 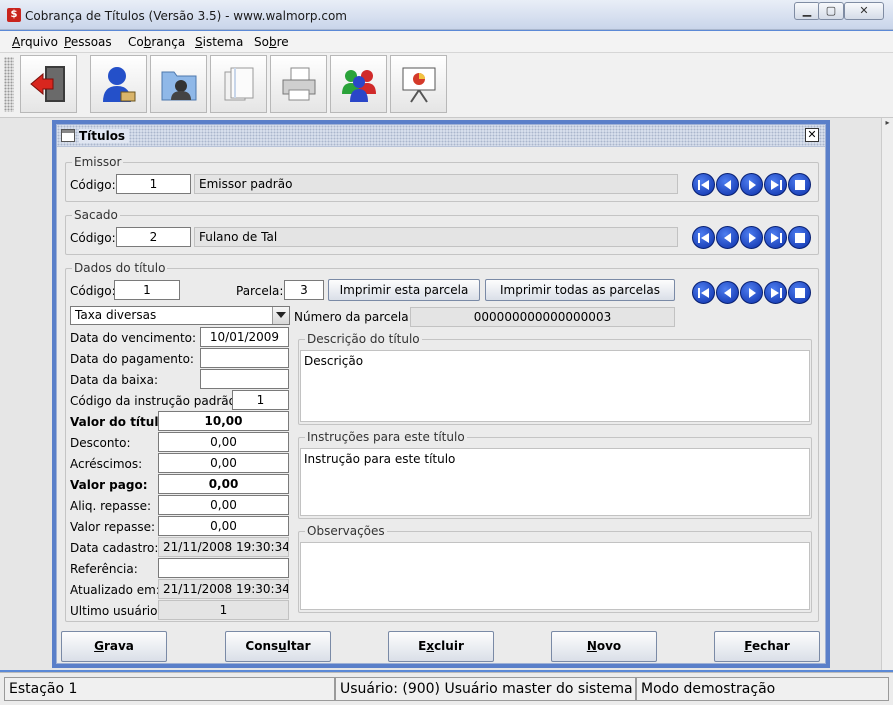 I want to click on toolbar-contacts-button, so click(x=178, y=84).